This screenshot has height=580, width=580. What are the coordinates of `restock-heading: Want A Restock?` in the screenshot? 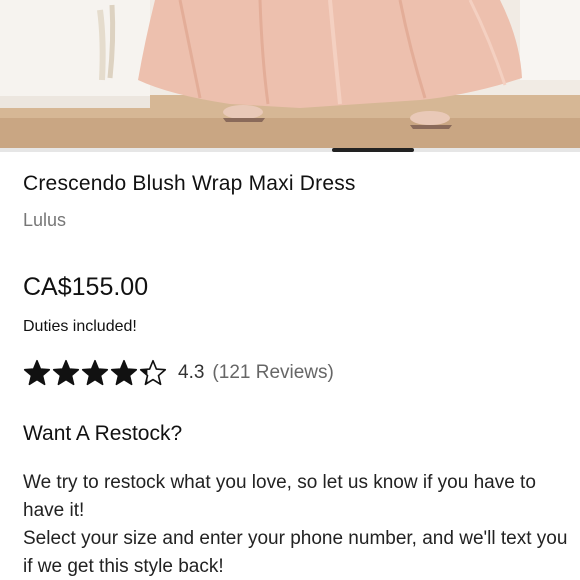 It's located at (103, 433).